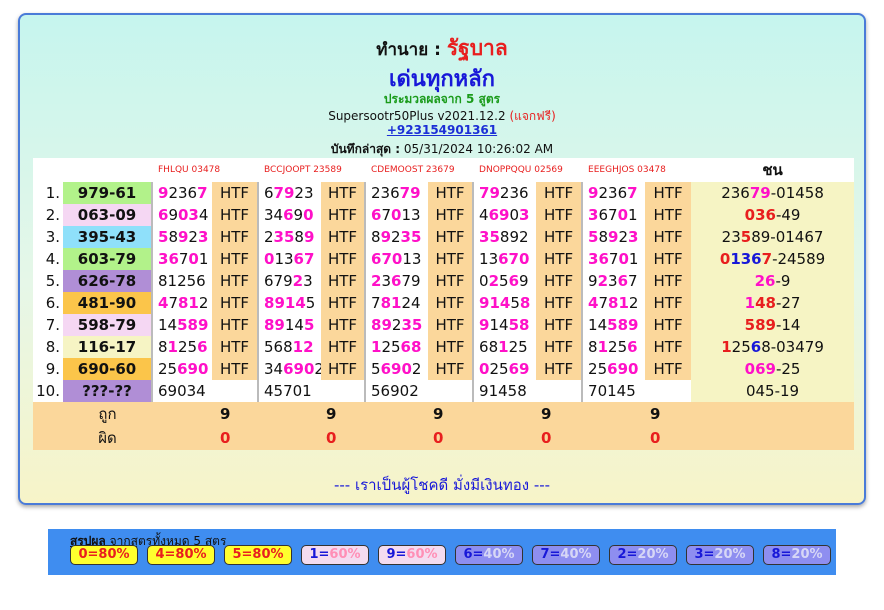  What do you see at coordinates (608, 215) in the screenshot?
I see `digit-group: 67` at bounding box center [608, 215].